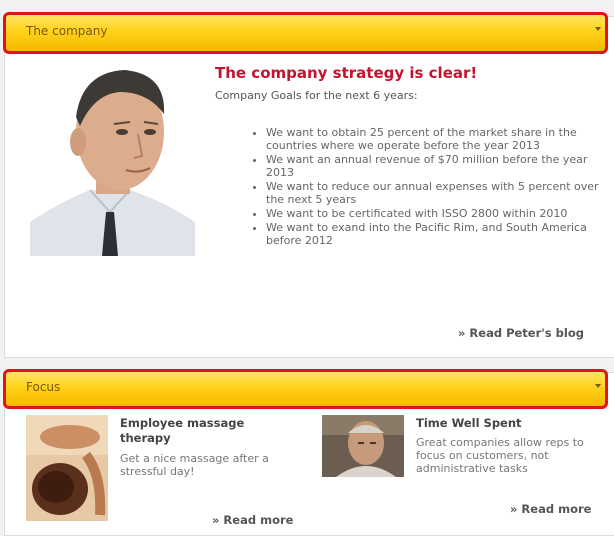 The height and width of the screenshot is (536, 614). Describe the element at coordinates (67, 31) in the screenshot. I see `company-section-title: The company` at that location.